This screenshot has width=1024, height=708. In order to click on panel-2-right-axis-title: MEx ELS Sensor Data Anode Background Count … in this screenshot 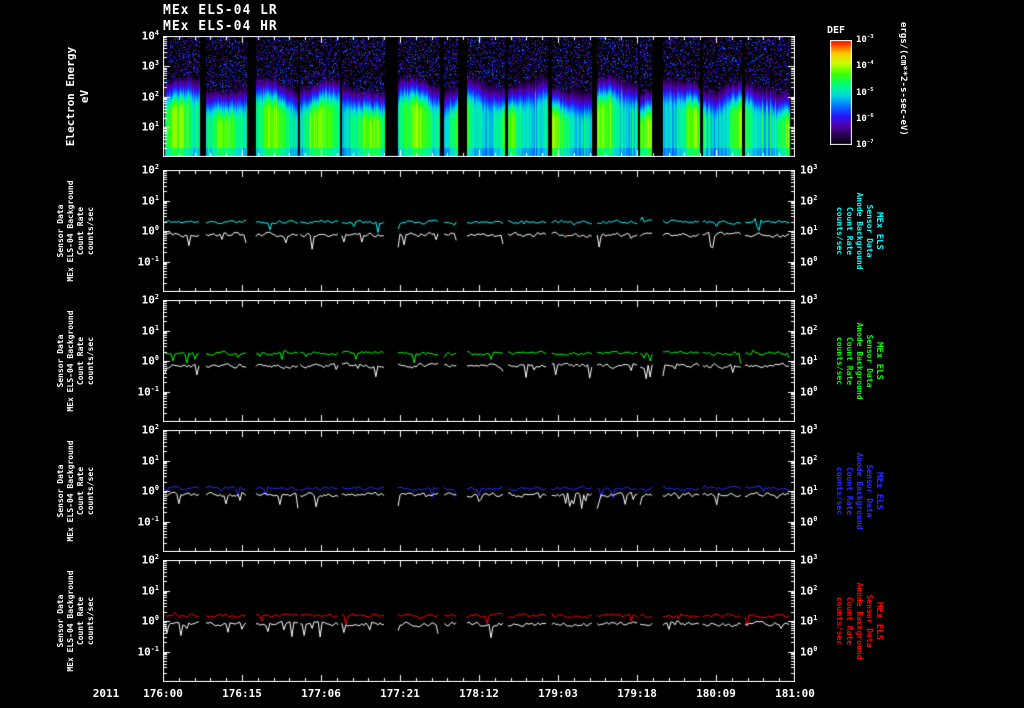, I will do `click(859, 491)`.